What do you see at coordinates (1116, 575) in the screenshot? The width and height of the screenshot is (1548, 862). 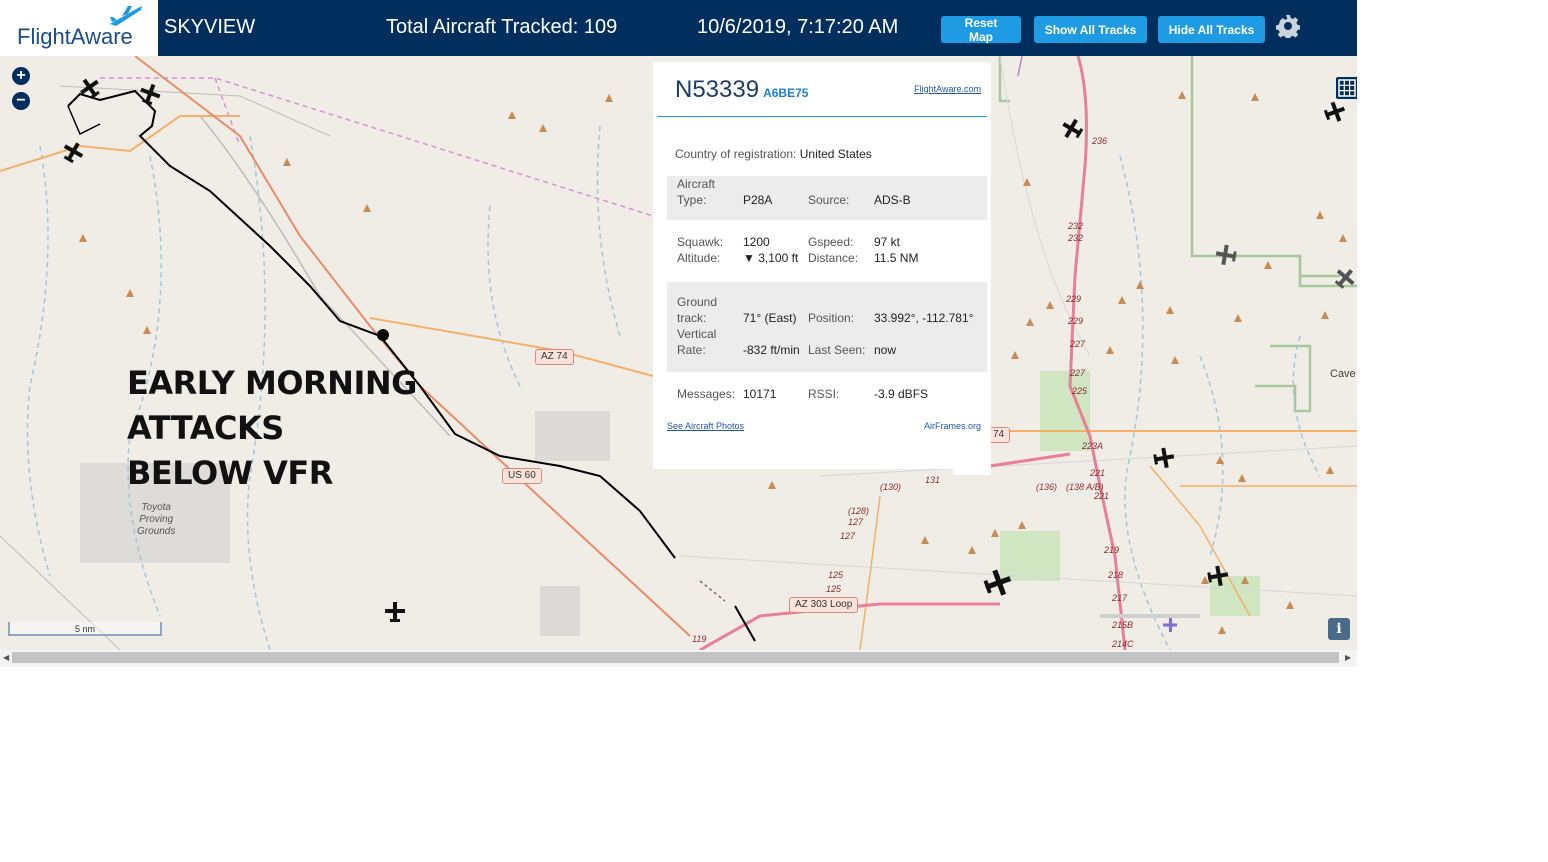 I see `mile-marker: 218` at bounding box center [1116, 575].